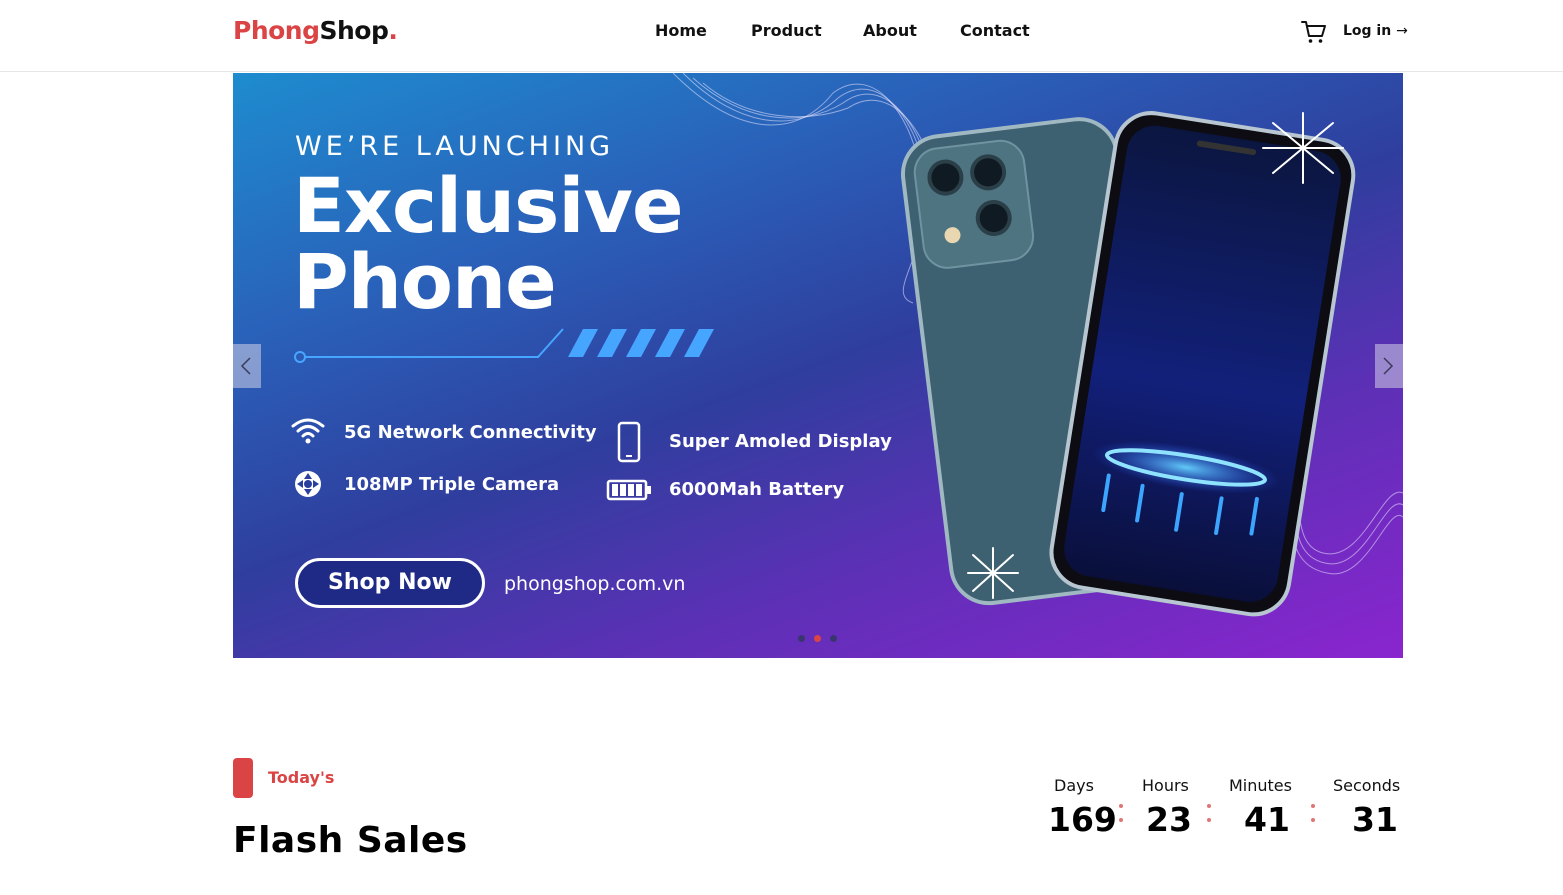 The height and width of the screenshot is (895, 1563). Describe the element at coordinates (301, 777) in the screenshot. I see `section-tag: Today's` at that location.